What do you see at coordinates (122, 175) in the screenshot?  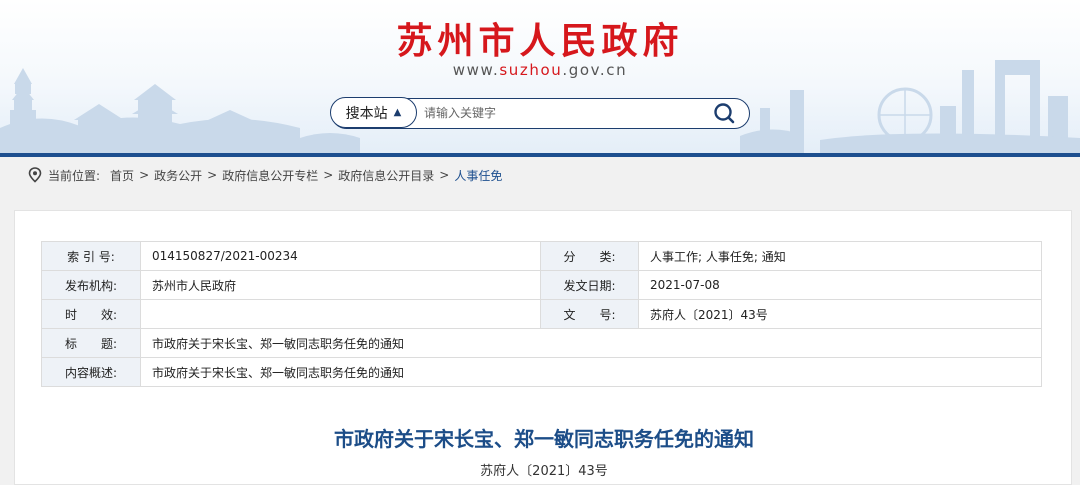 I see `breadcrumb-home: 首页` at bounding box center [122, 175].